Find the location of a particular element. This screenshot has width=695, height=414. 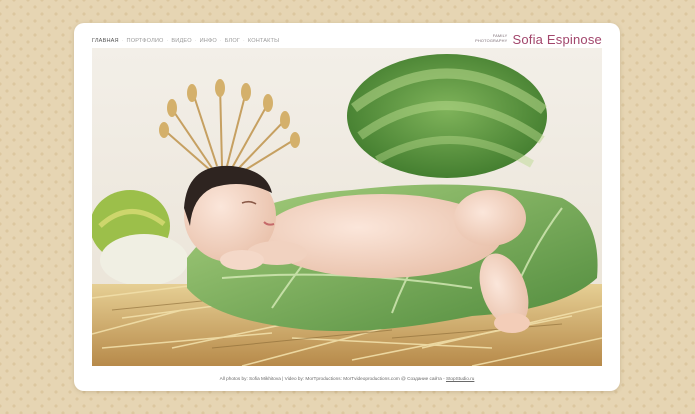

nav-item-home: ГЛАВНАЯ is located at coordinates (105, 41).